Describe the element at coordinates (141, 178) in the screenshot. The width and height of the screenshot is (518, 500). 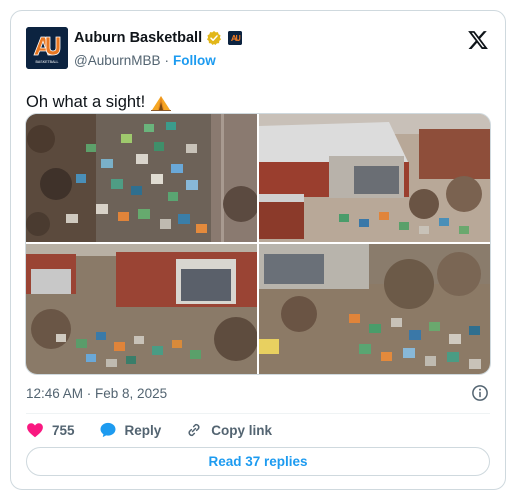
I see `photo-tents-aerial` at that location.